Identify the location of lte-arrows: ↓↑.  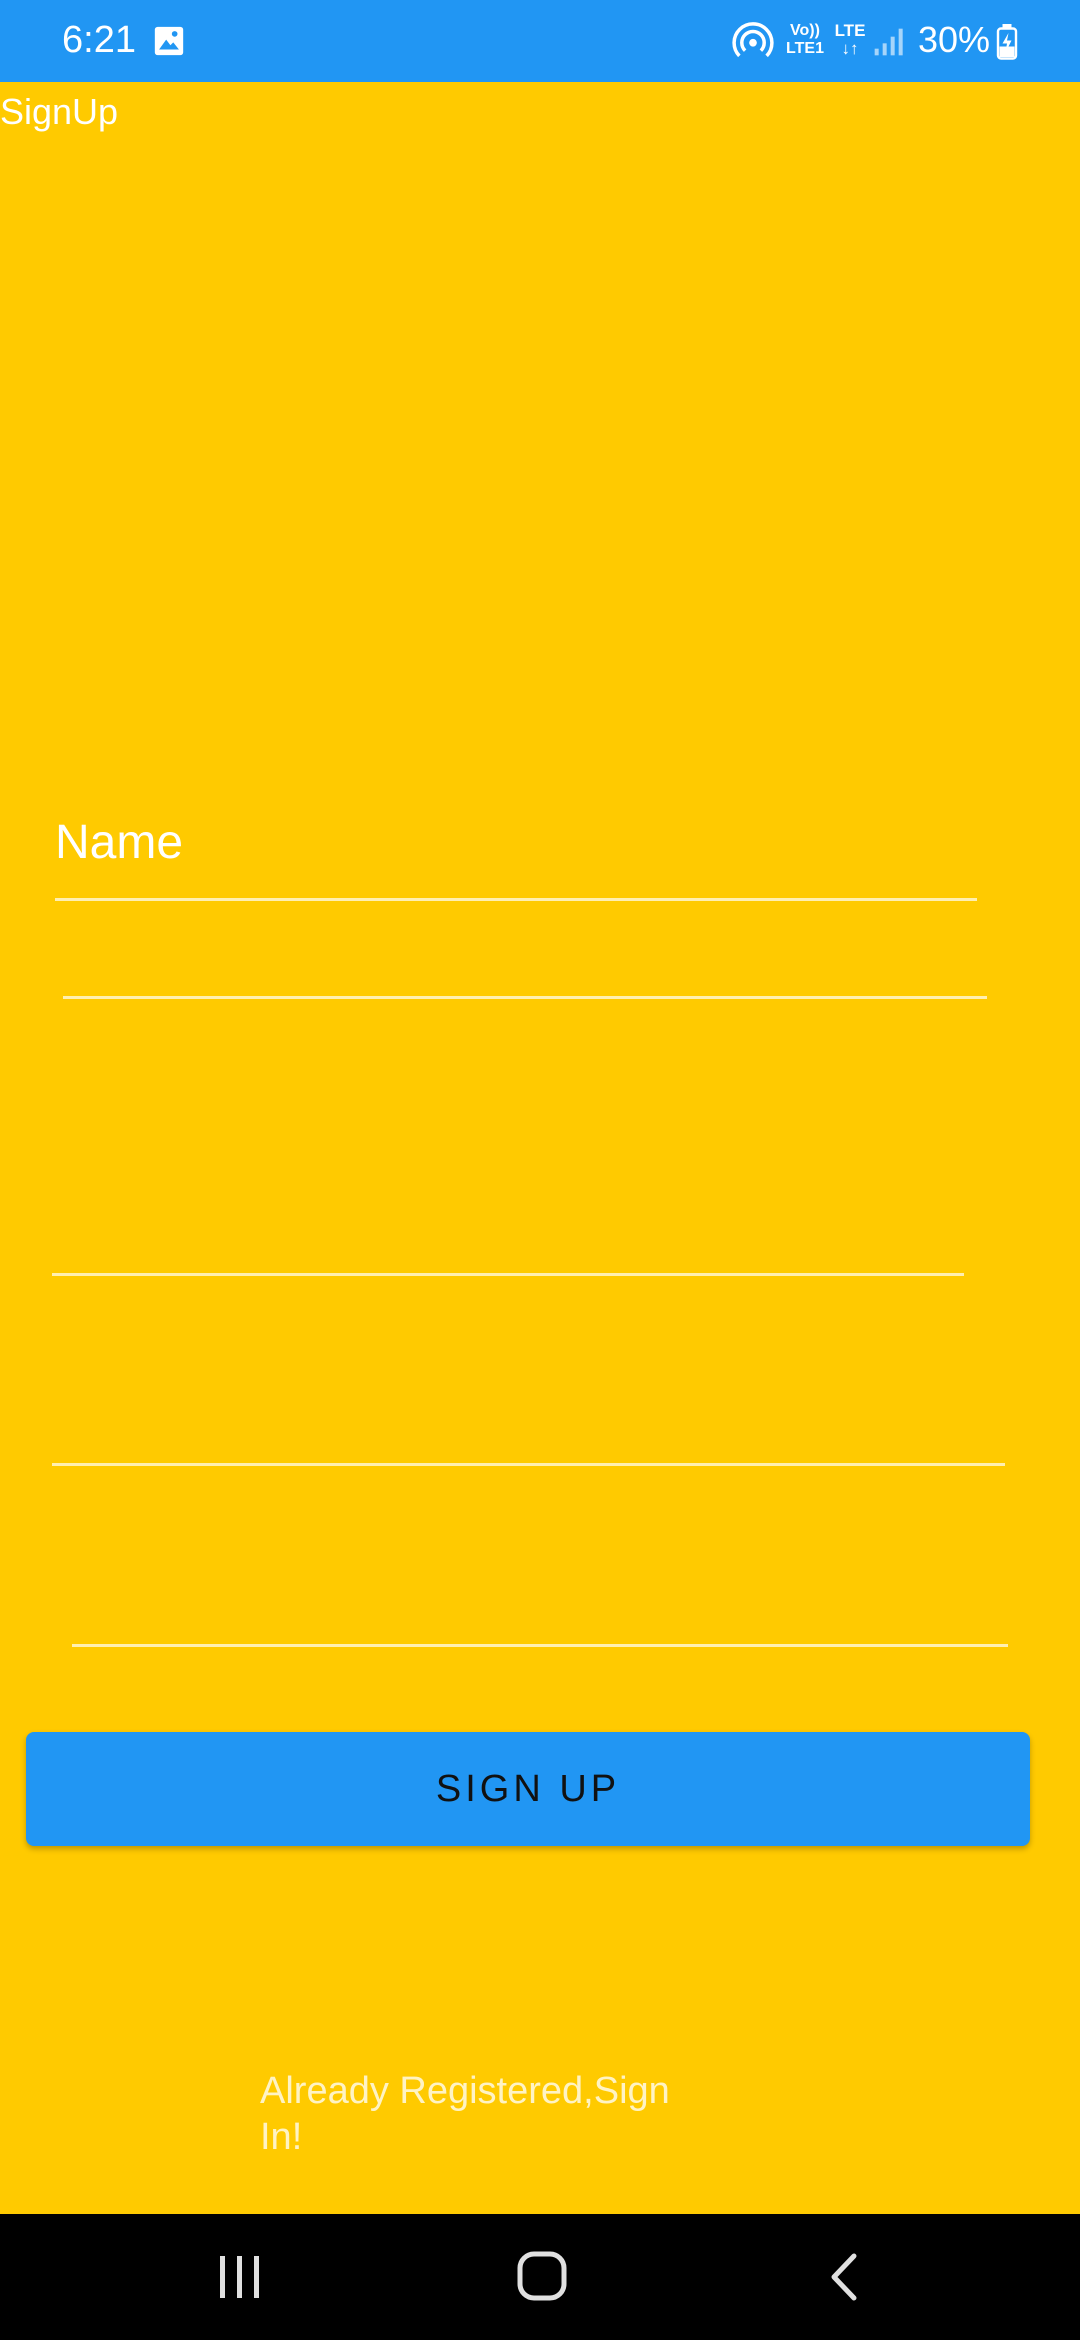
(850, 48).